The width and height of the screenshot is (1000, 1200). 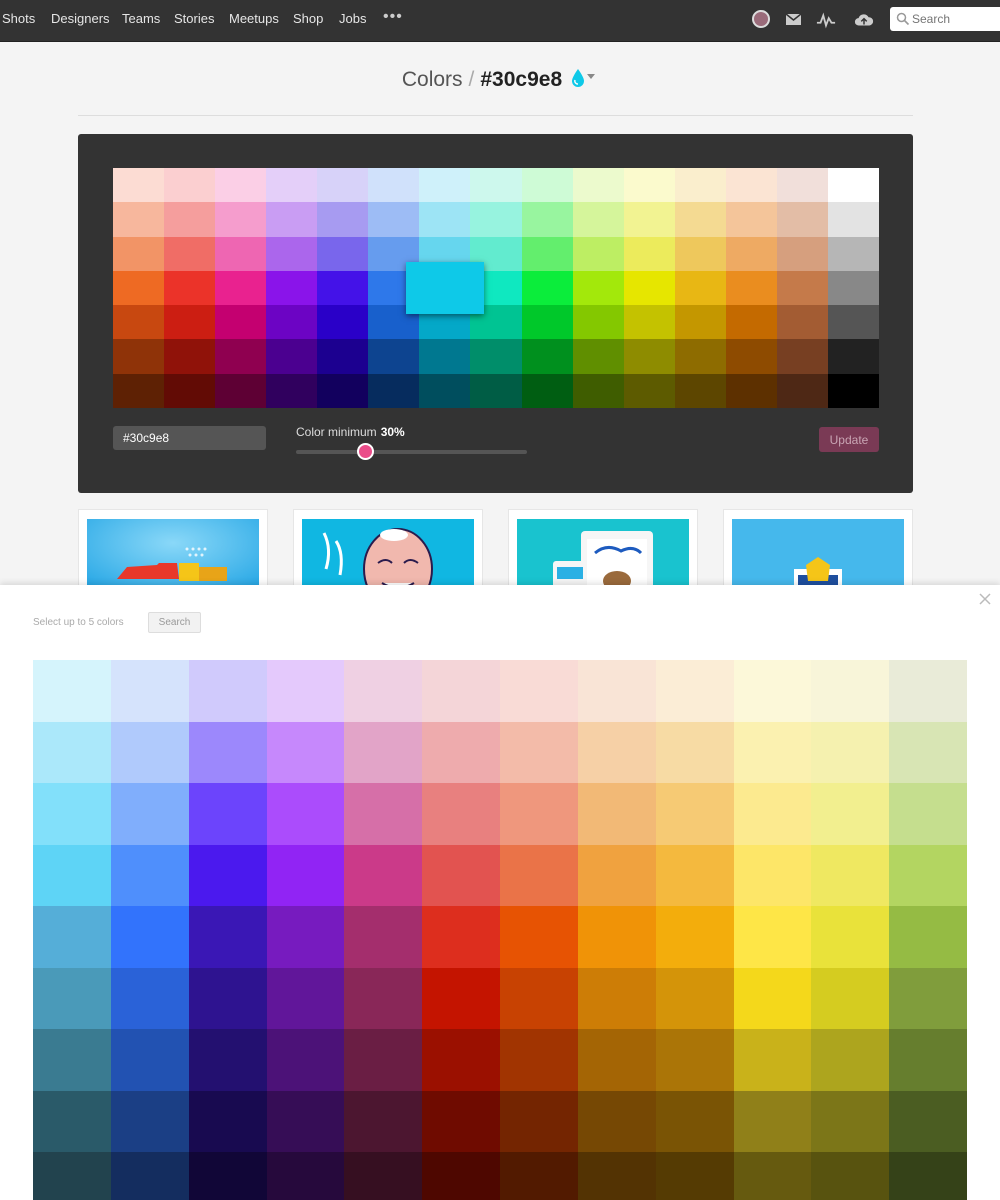 What do you see at coordinates (189, 438) in the screenshot?
I see `hex-input` at bounding box center [189, 438].